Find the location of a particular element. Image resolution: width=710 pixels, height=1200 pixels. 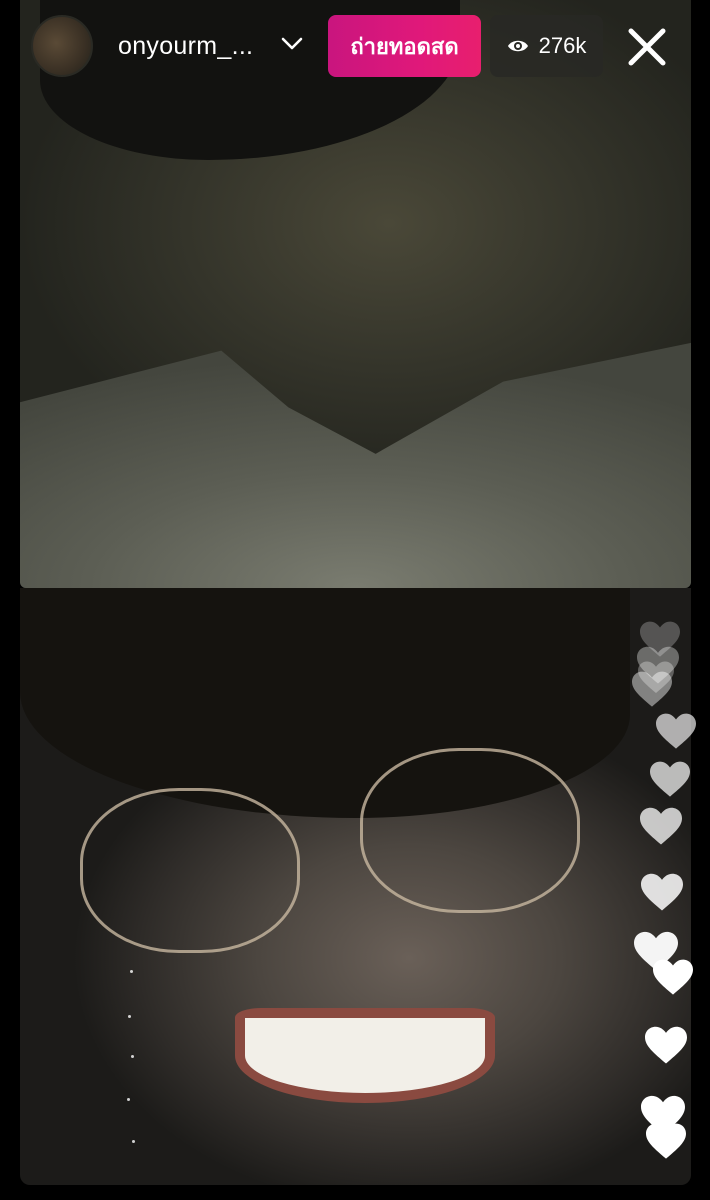

close-icon is located at coordinates (647, 47).